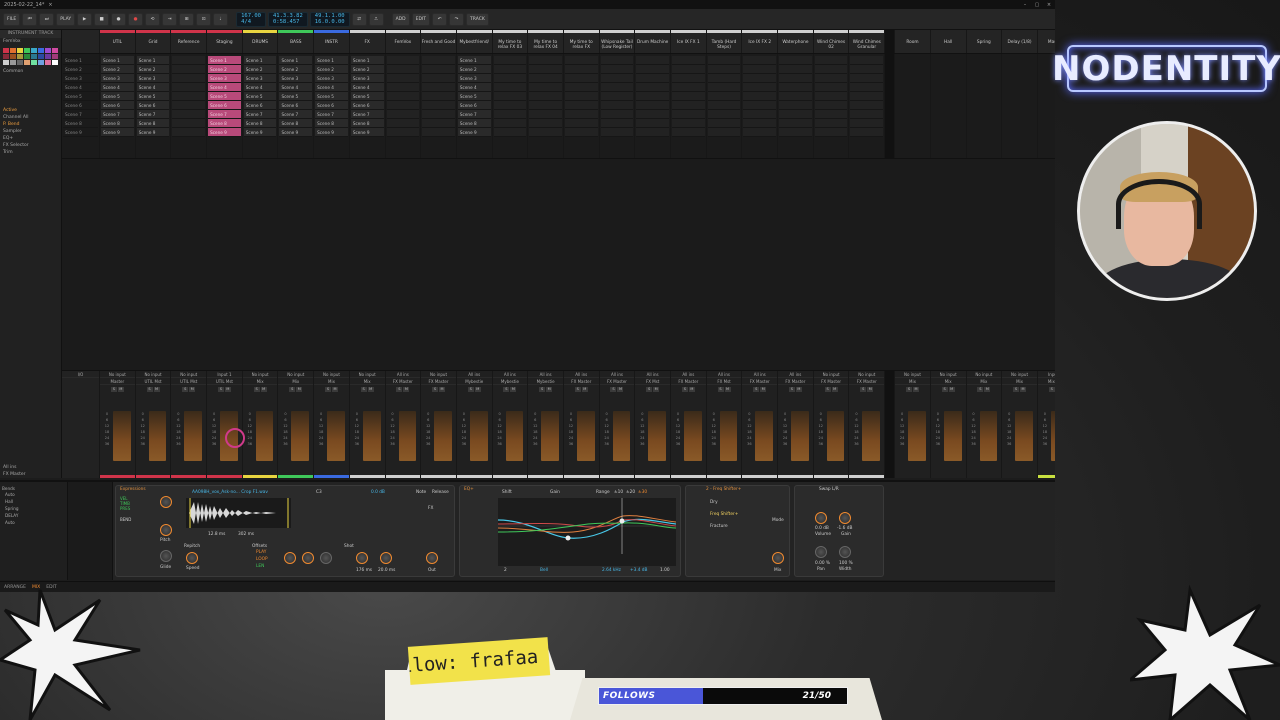 The image size is (1280, 720). Describe the element at coordinates (224, 96) in the screenshot. I see `clip-slot: Scene 5` at that location.